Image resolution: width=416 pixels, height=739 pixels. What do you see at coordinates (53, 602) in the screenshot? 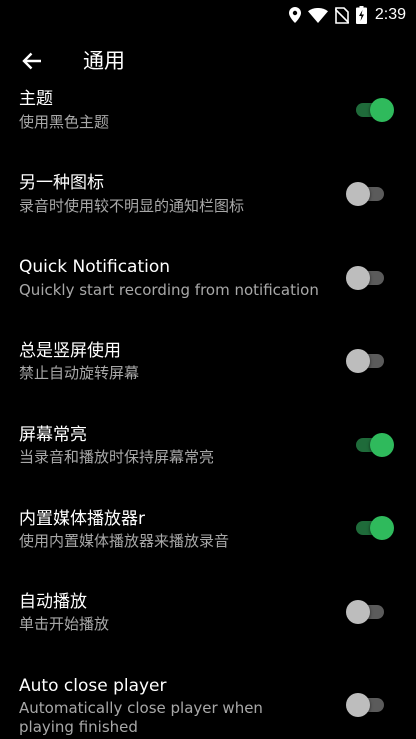
I see `setting-title: 自动播放` at bounding box center [53, 602].